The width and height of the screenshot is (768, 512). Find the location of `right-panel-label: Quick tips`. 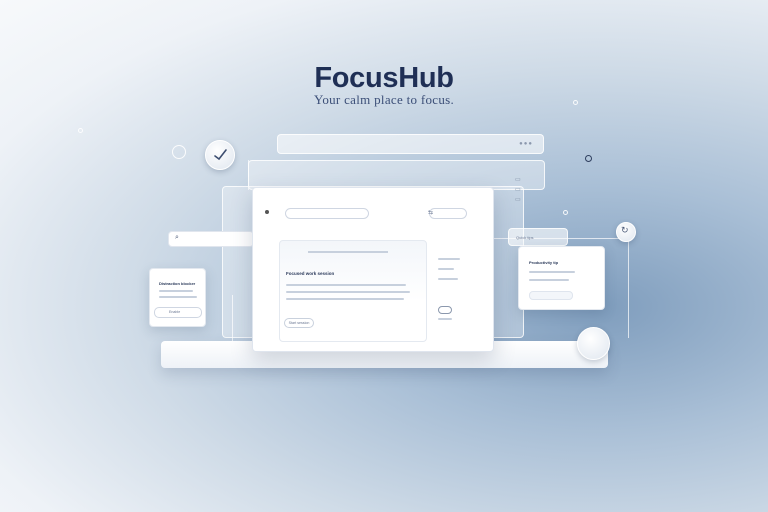

right-panel-label: Quick tips is located at coordinates (525, 237).